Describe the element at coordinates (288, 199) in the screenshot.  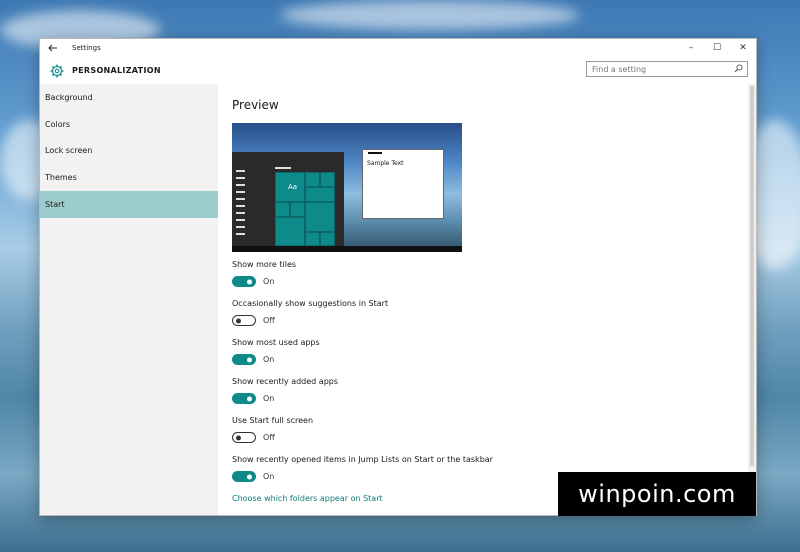
I see `preview-start-menu: Aa` at that location.